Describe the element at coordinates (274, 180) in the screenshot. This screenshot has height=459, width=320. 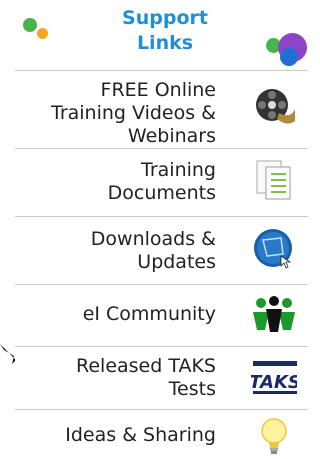
I see `documents-icon` at that location.